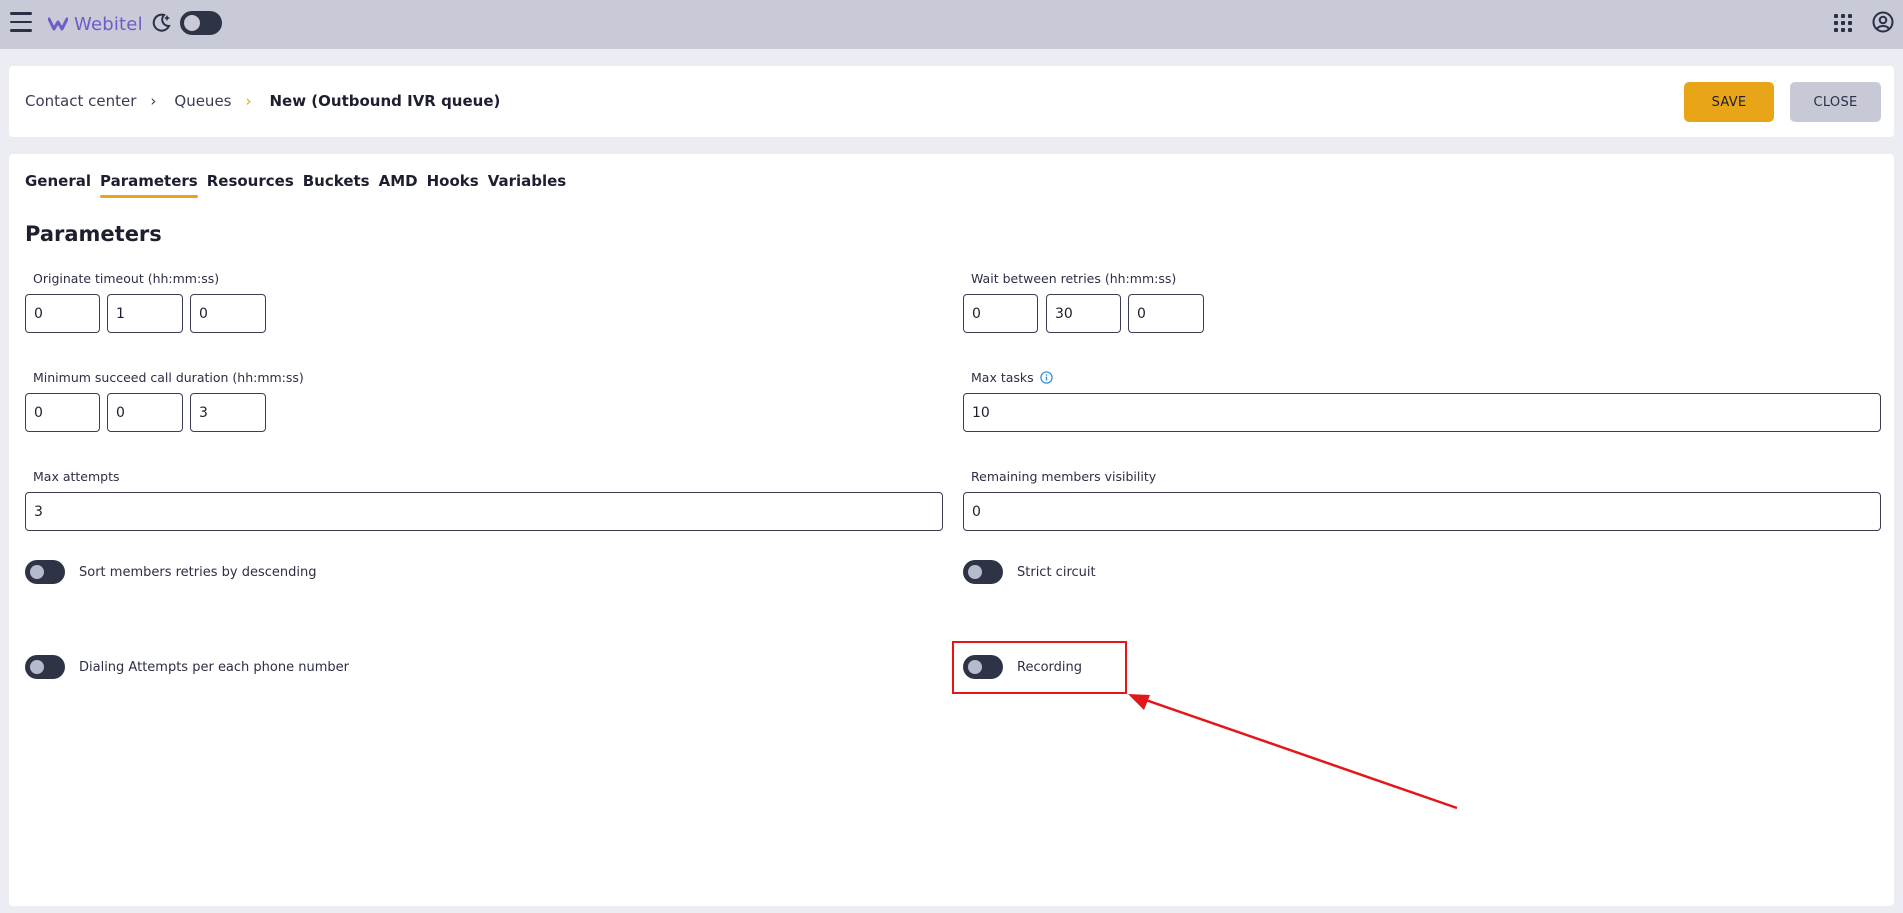  I want to click on sort-members-toggle, so click(45, 572).